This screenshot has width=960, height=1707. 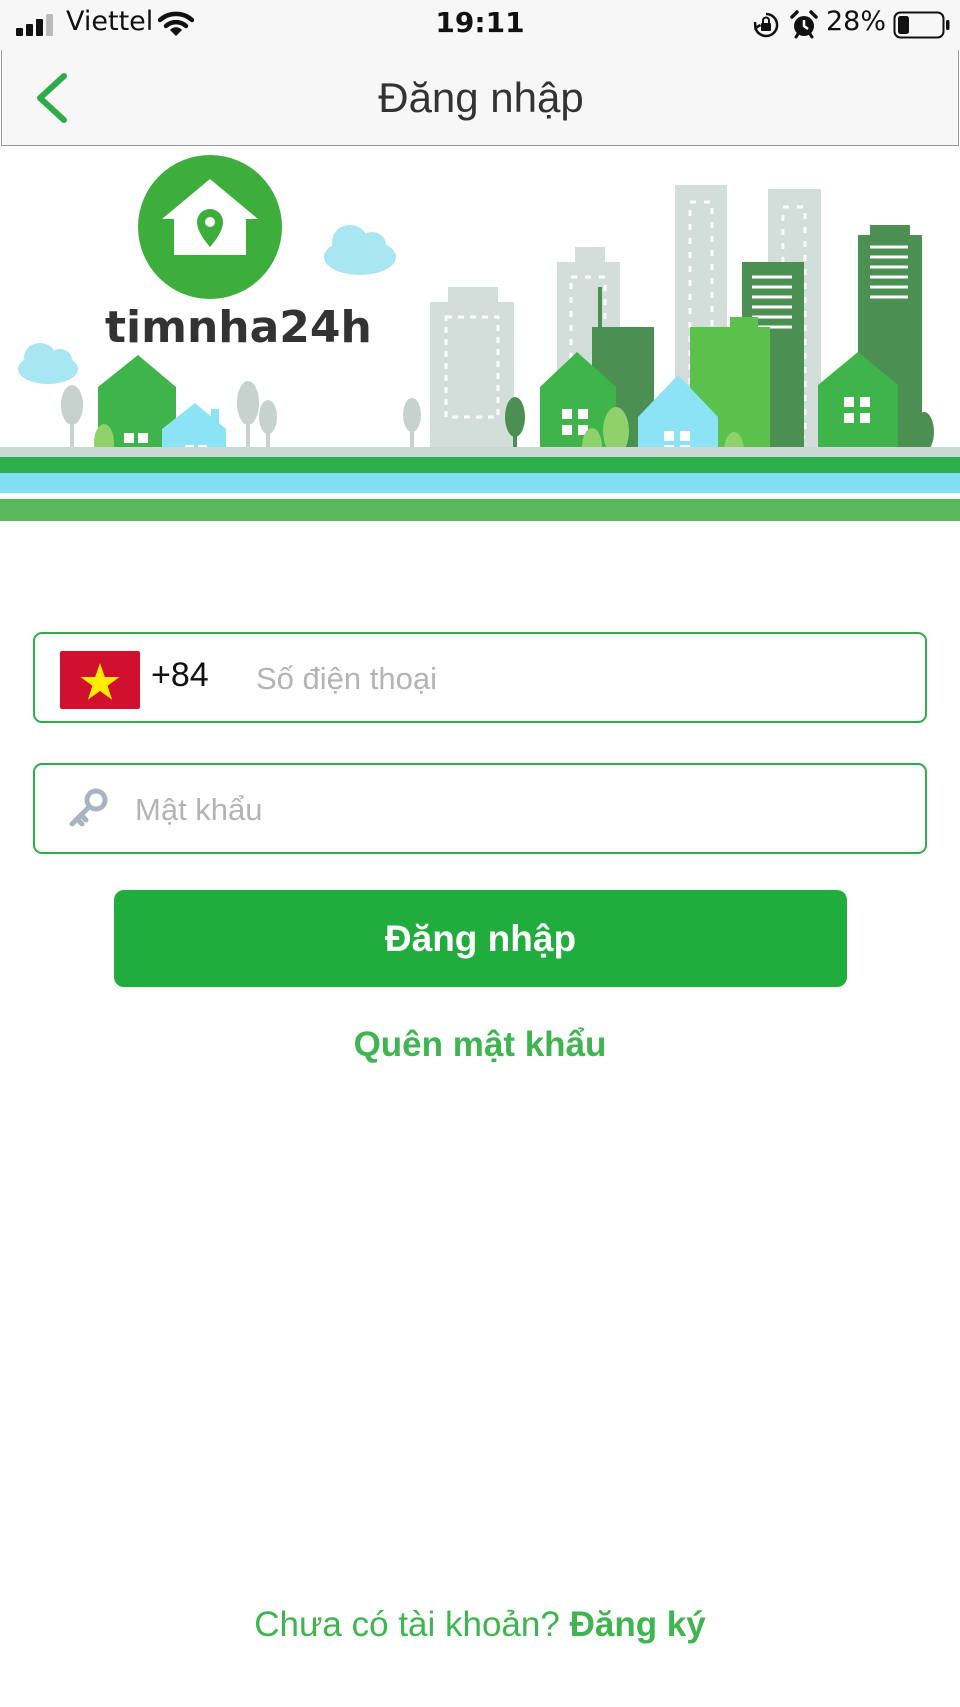 I want to click on register-link: Đăng ký, so click(x=638, y=1624).